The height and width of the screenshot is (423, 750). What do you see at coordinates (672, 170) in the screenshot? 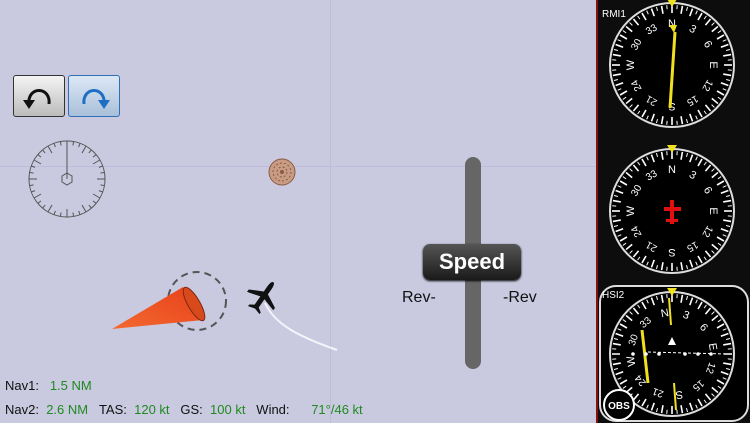
I see `hdg-mark: N` at bounding box center [672, 170].